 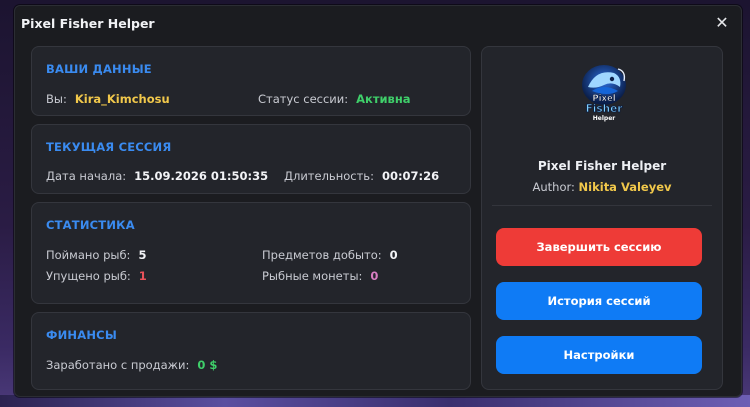 What do you see at coordinates (303, 99) in the screenshot?
I see `session-status-label: Статус сессии:` at bounding box center [303, 99].